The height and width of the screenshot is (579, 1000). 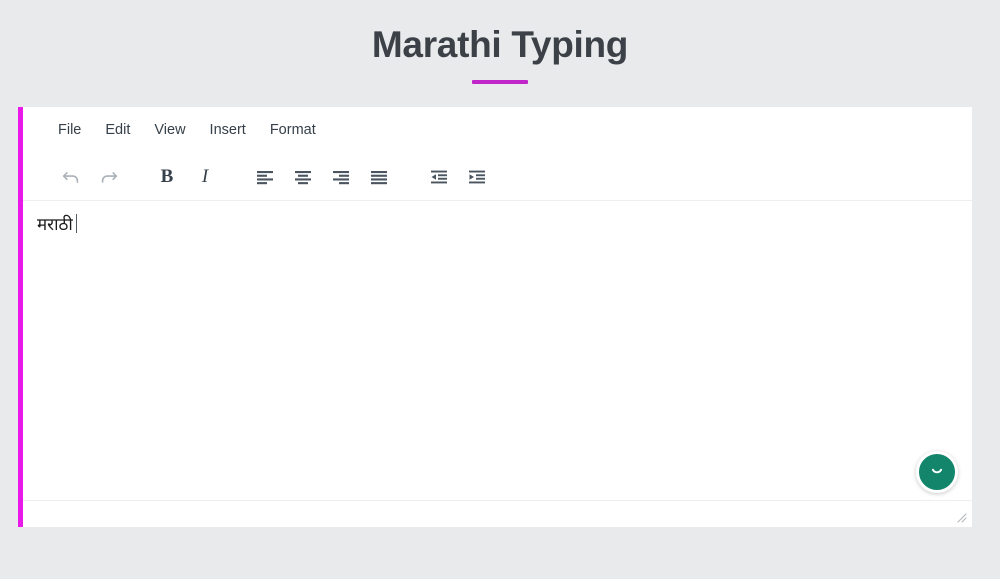 What do you see at coordinates (500, 82) in the screenshot?
I see `title-underline-accent` at bounding box center [500, 82].